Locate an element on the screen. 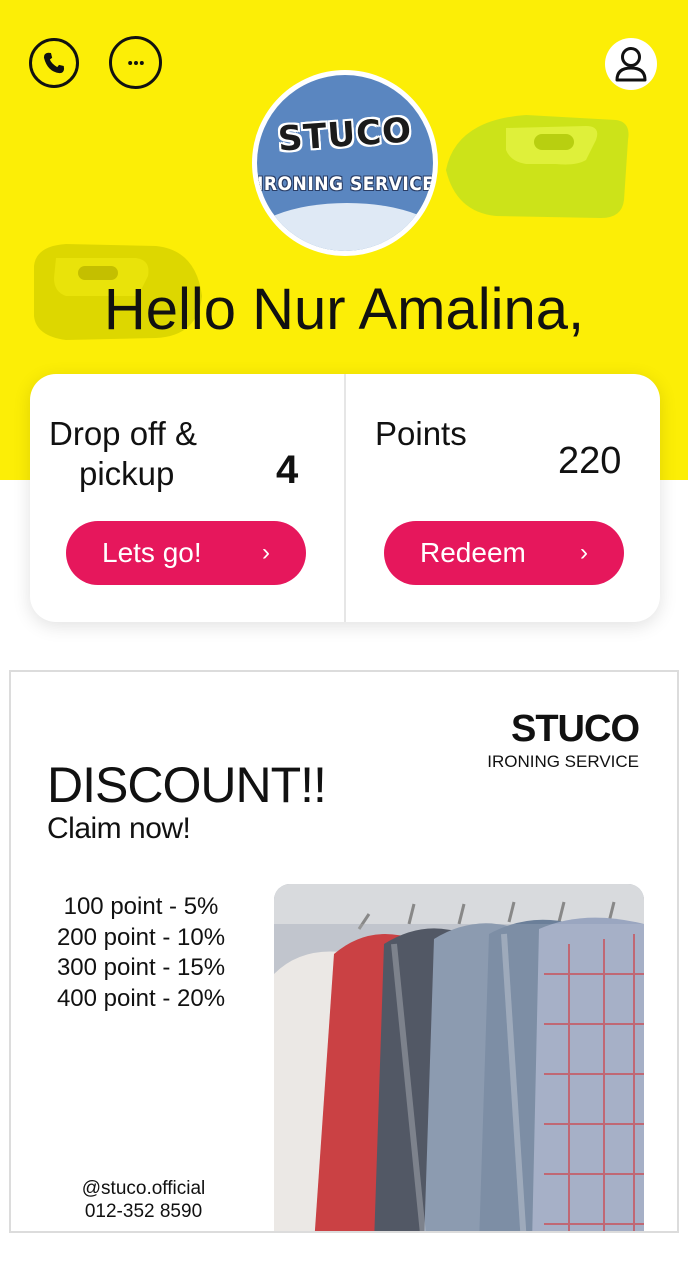  points-label: Points is located at coordinates (421, 433).